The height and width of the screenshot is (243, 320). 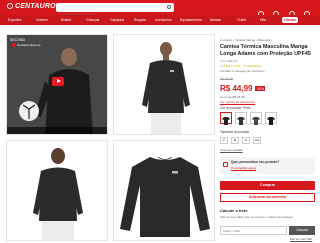 I want to click on nav-calcados: Calçados, so click(x=117, y=20).